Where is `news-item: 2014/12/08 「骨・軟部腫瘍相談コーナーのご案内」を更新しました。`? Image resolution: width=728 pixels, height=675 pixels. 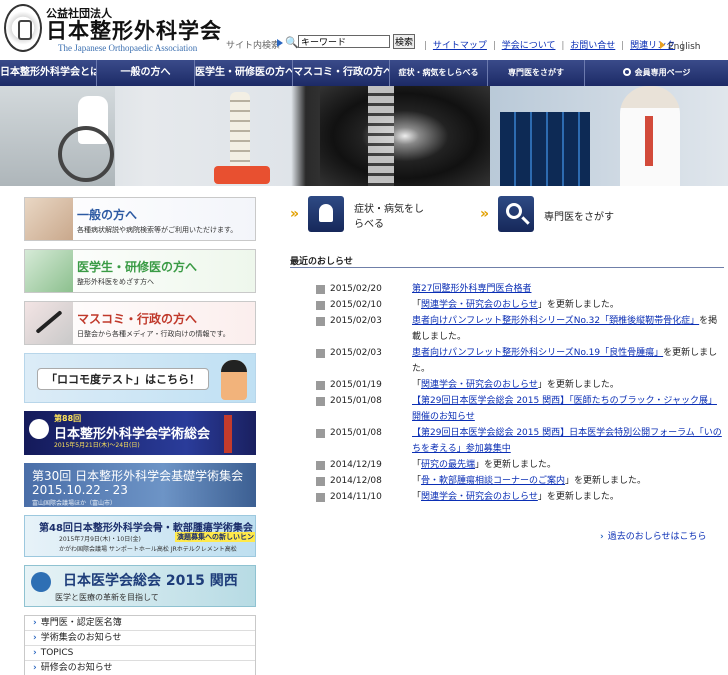
news-item: 2014/12/08 「骨・軟部腫瘍相談コーナーのご案内」を更新しました。 is located at coordinates (520, 481).